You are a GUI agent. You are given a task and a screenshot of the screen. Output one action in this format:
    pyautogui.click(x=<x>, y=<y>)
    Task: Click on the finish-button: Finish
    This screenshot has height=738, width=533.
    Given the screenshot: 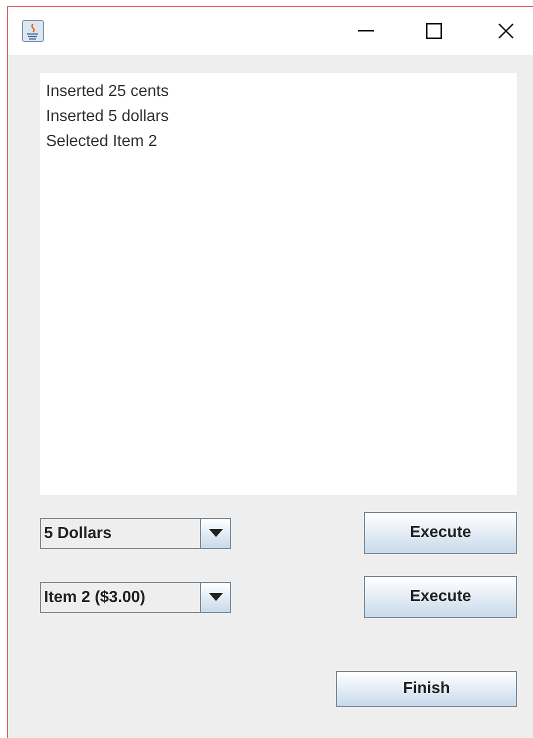 What is the action you would take?
    pyautogui.click(x=426, y=689)
    